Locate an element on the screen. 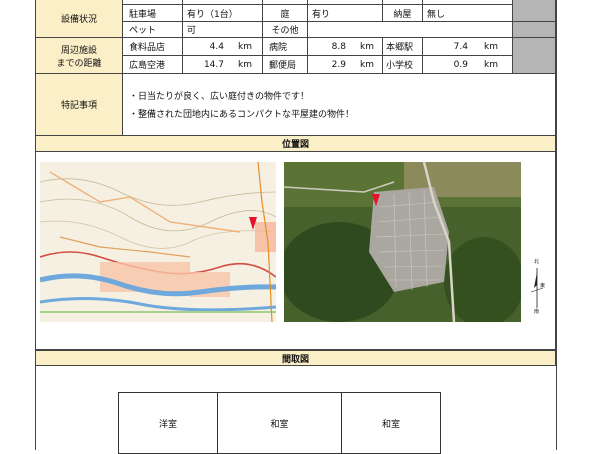 This screenshot has height=454, width=600. shed-label-cell: 納屋 is located at coordinates (403, 13).